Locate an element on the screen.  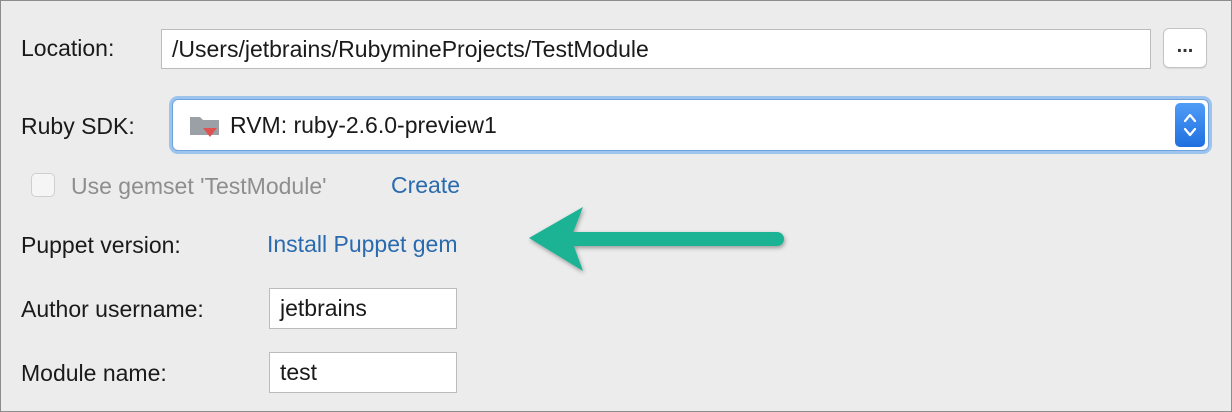
author-username-input: jetbrains is located at coordinates (363, 308).